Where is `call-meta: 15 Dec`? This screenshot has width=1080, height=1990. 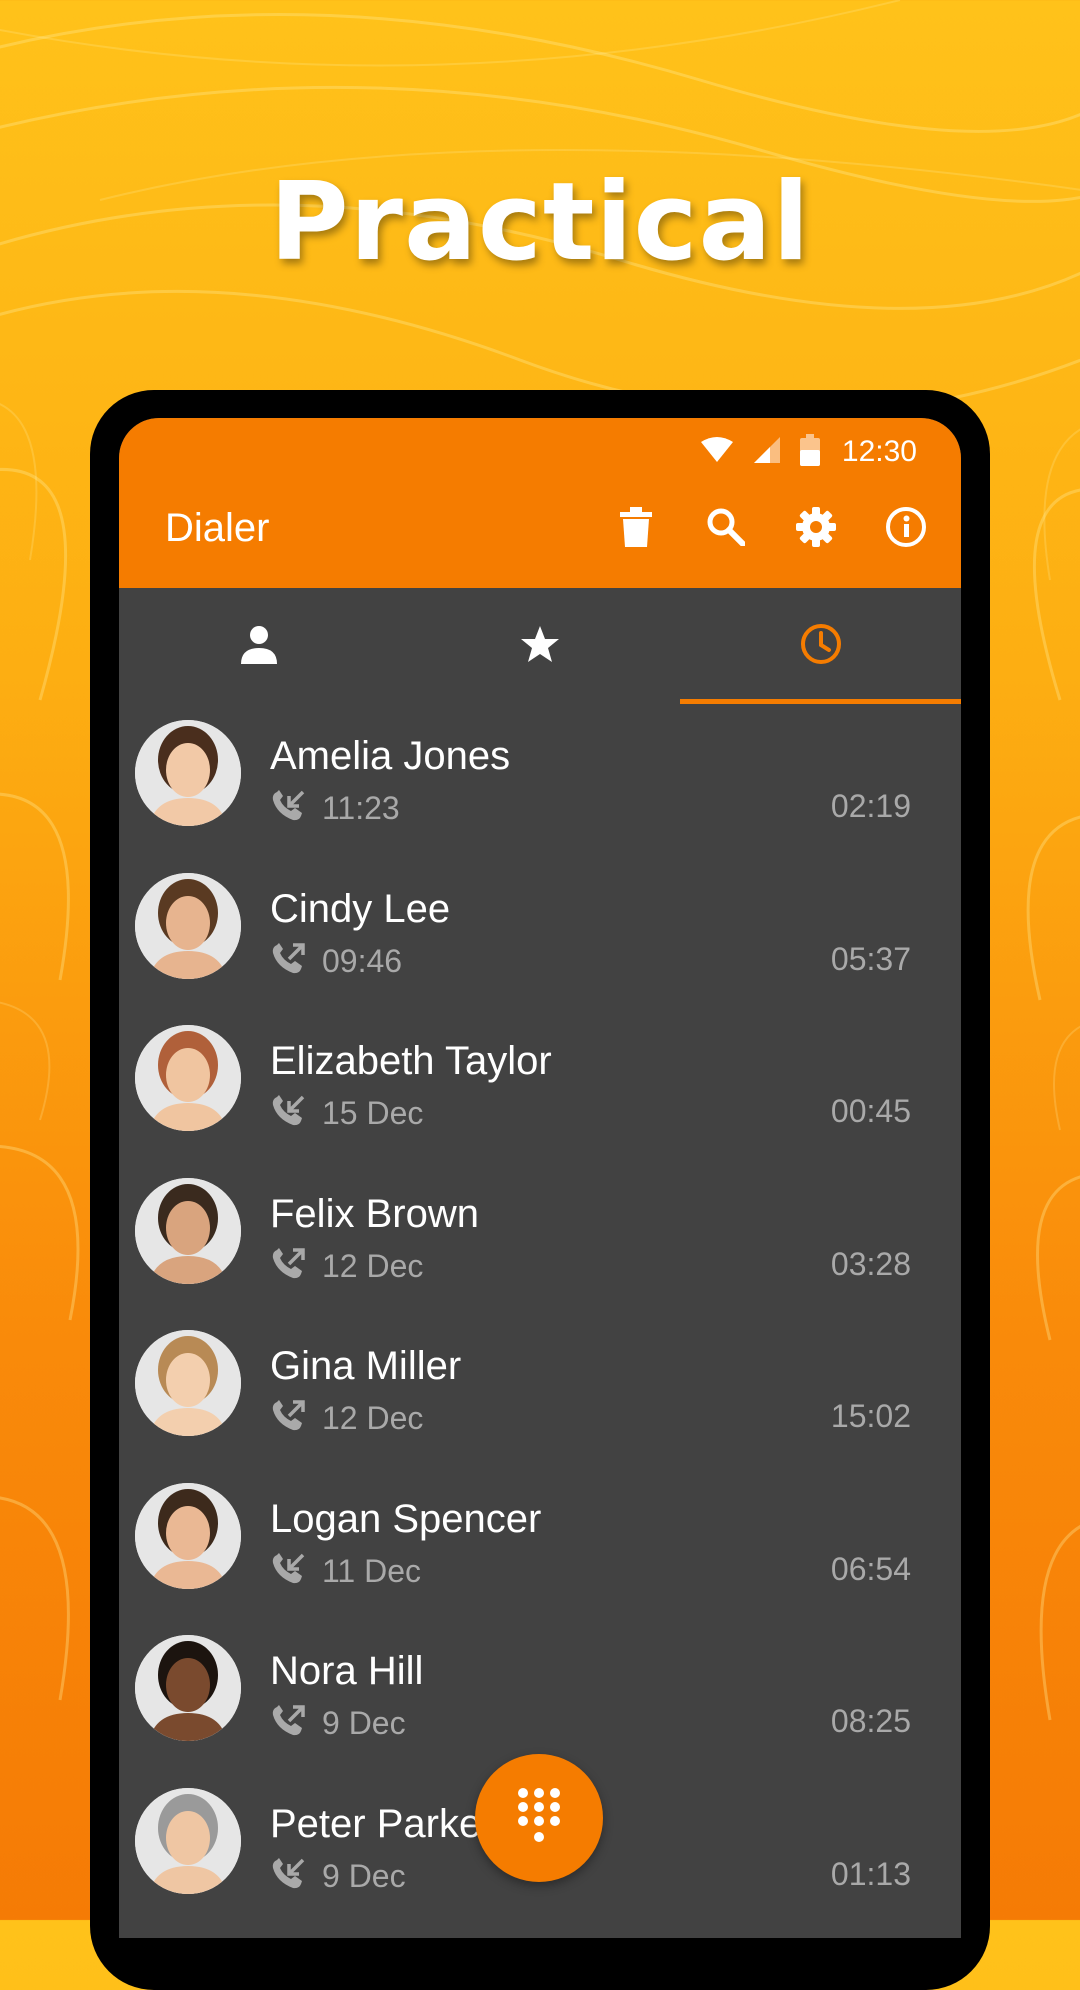
call-meta: 15 Dec is located at coordinates (346, 1113).